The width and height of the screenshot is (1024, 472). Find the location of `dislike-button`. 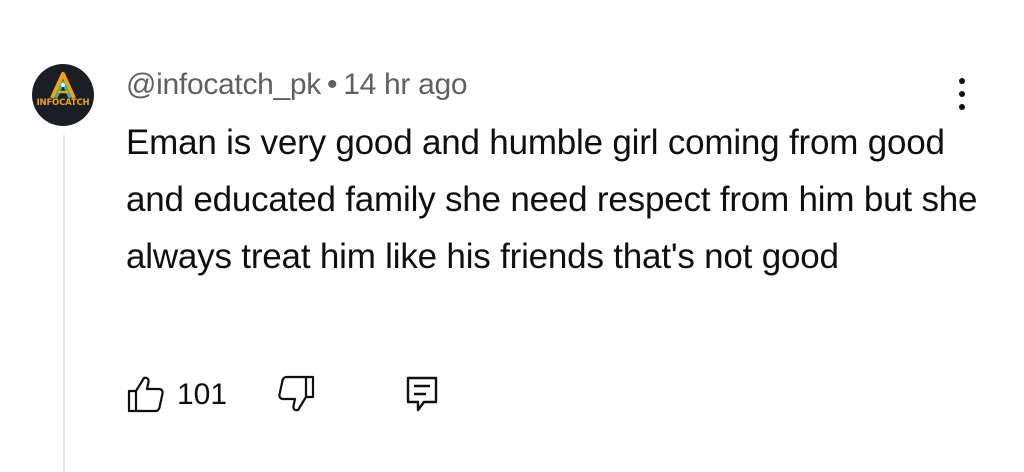

dislike-button is located at coordinates (292, 394).